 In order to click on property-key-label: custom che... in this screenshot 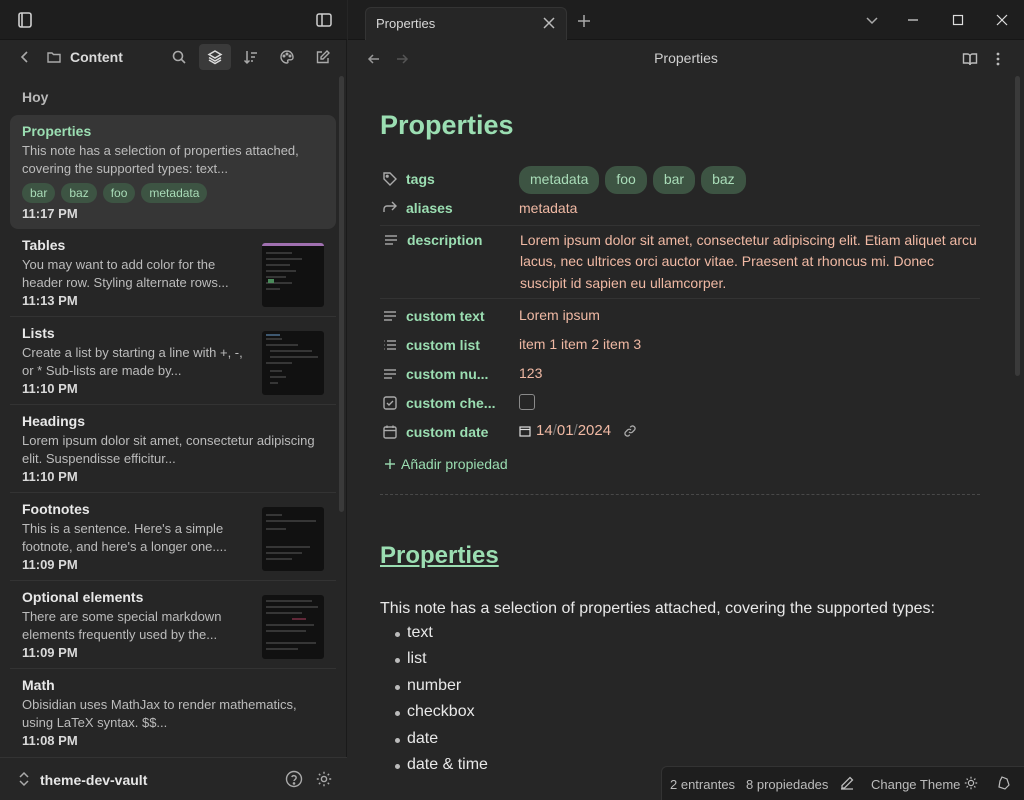, I will do `click(451, 402)`.